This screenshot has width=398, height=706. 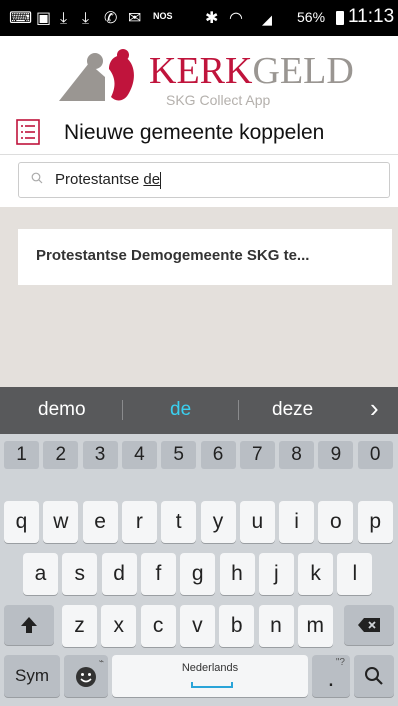 What do you see at coordinates (79, 626) in the screenshot?
I see `key-z: z` at bounding box center [79, 626].